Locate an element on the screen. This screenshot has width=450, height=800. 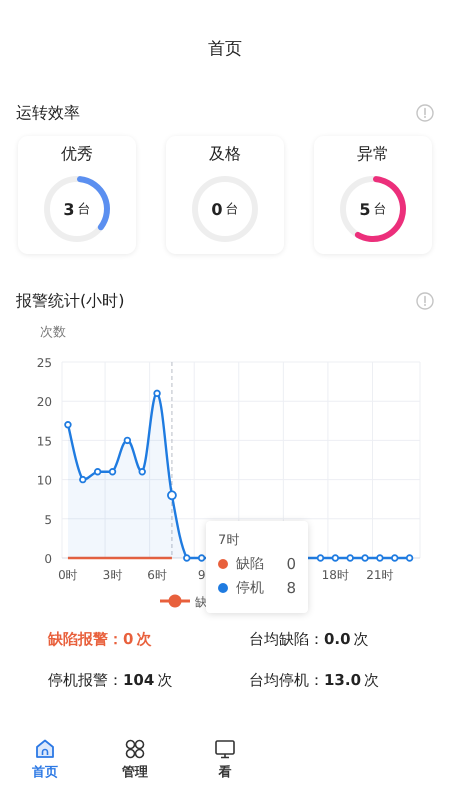
series-value: 0 is located at coordinates (291, 564).